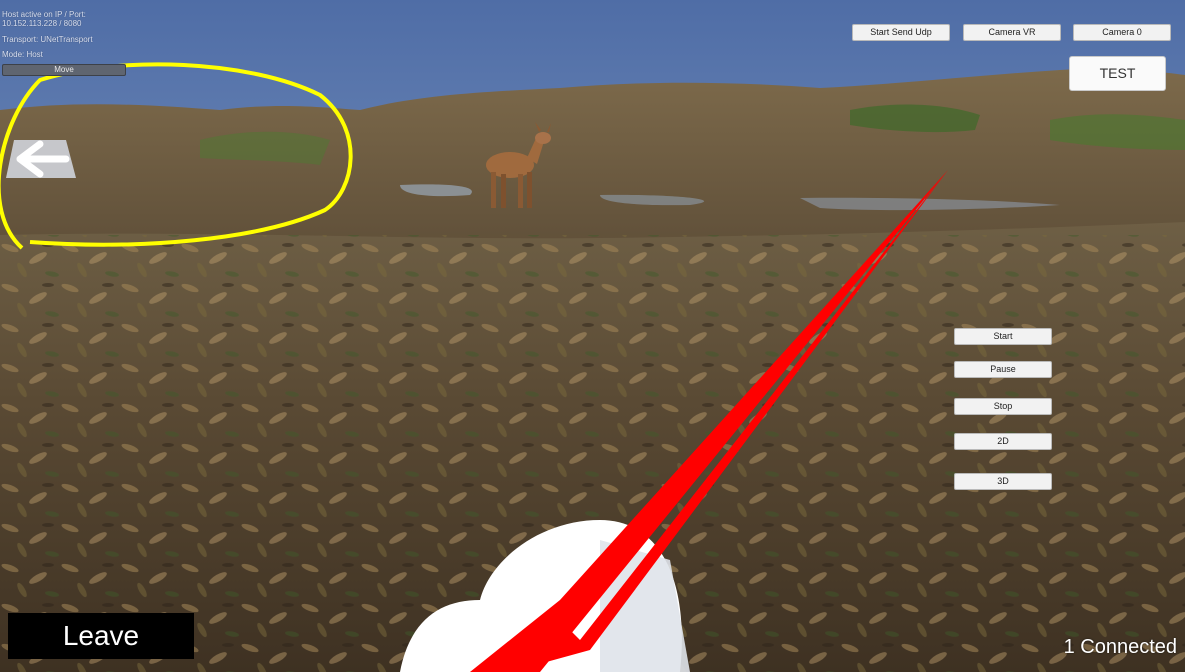  What do you see at coordinates (1003, 369) in the screenshot?
I see `pause-button: Pause` at bounding box center [1003, 369].